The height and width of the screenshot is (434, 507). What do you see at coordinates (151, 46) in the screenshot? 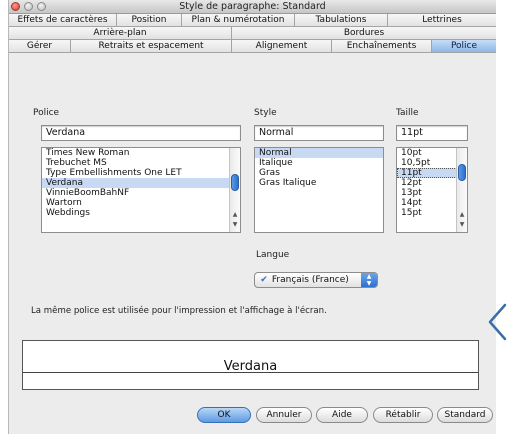
I see `tab-retraits-espacement: Retraits et espacement` at bounding box center [151, 46].